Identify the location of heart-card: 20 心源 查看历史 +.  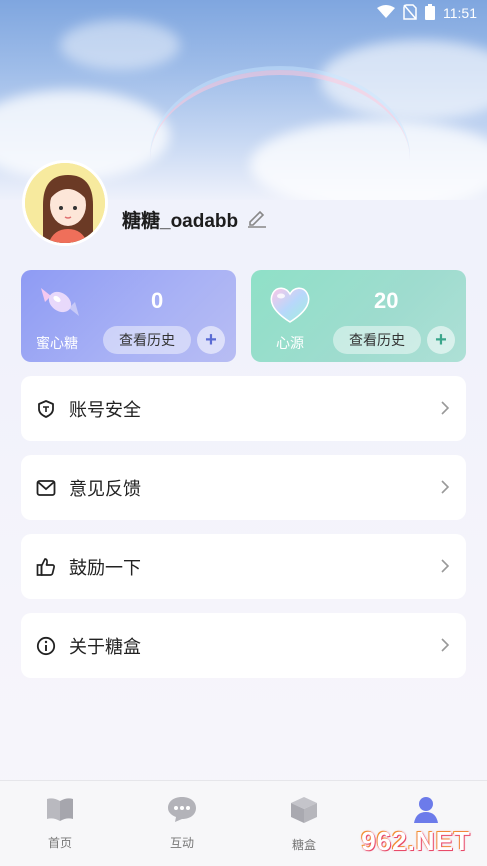
(358, 316).